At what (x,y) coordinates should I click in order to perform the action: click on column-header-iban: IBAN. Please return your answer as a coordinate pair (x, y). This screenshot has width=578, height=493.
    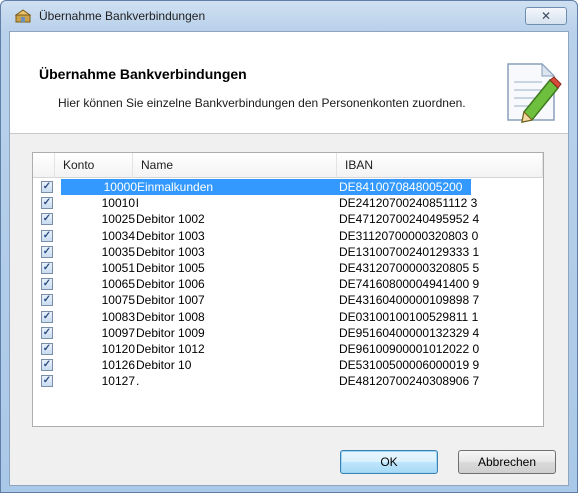
    Looking at the image, I should click on (440, 165).